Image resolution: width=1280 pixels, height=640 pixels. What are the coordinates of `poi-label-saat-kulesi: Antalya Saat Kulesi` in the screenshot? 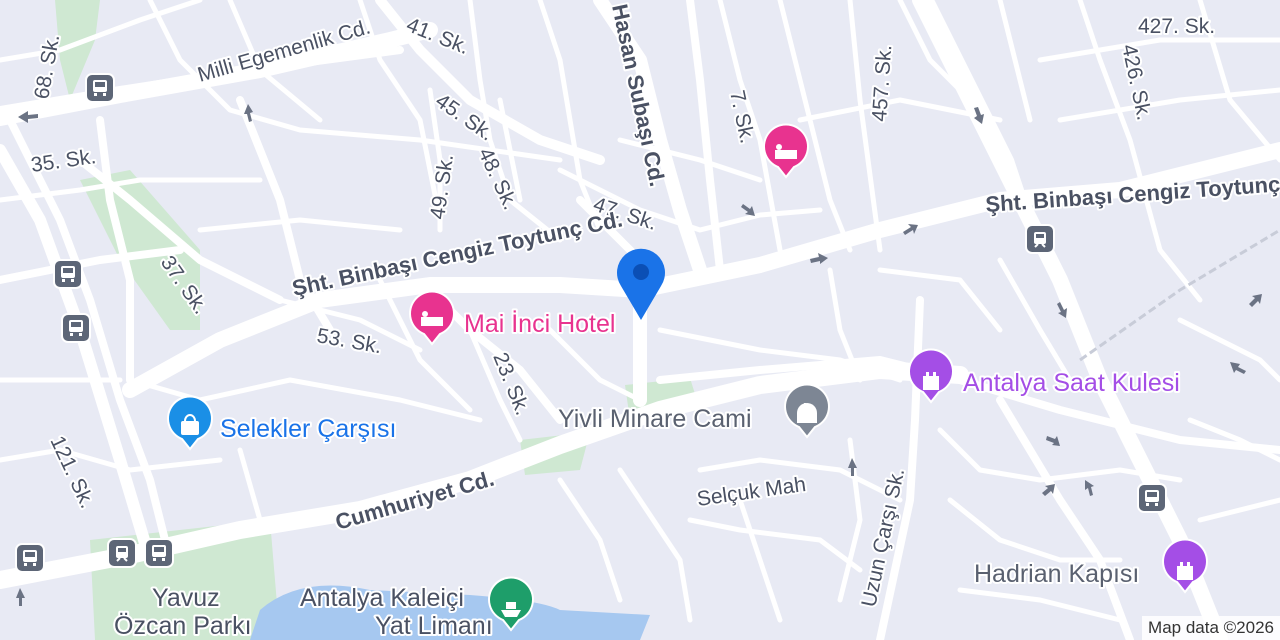 It's located at (1071, 383).